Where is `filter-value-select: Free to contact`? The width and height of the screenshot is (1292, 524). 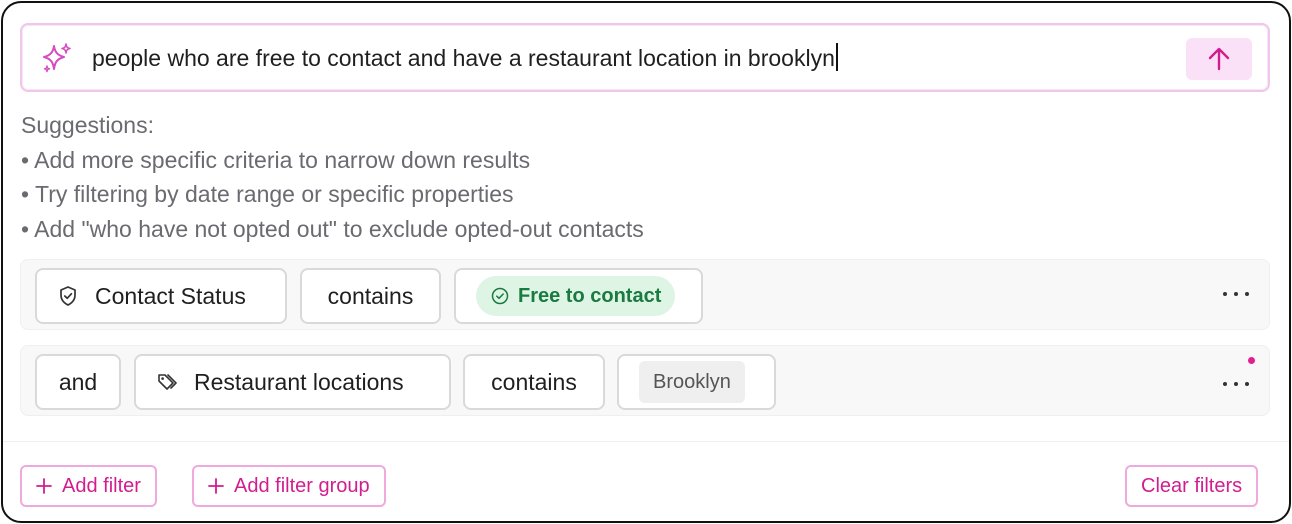 filter-value-select: Free to contact is located at coordinates (578, 296).